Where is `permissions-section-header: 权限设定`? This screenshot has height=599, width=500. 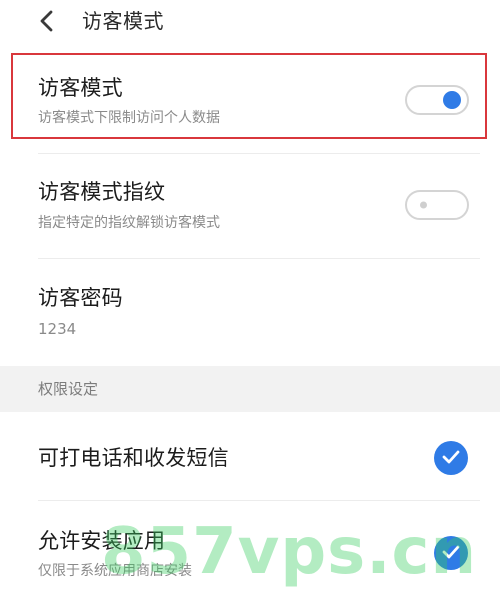 permissions-section-header: 权限设定 is located at coordinates (250, 389).